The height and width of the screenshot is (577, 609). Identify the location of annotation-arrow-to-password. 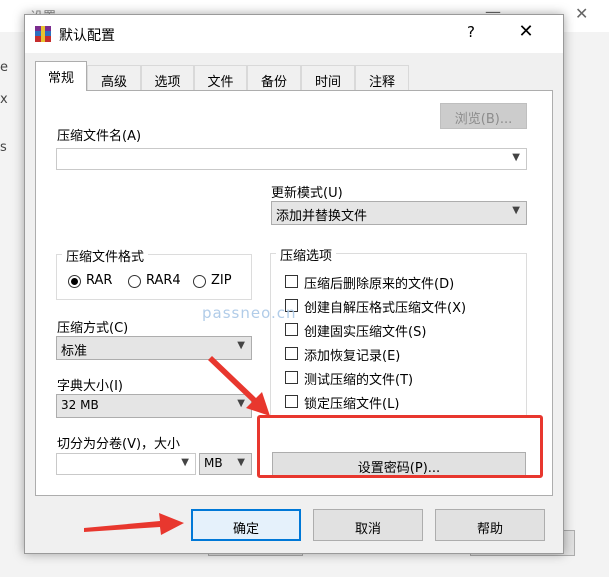
(239, 386).